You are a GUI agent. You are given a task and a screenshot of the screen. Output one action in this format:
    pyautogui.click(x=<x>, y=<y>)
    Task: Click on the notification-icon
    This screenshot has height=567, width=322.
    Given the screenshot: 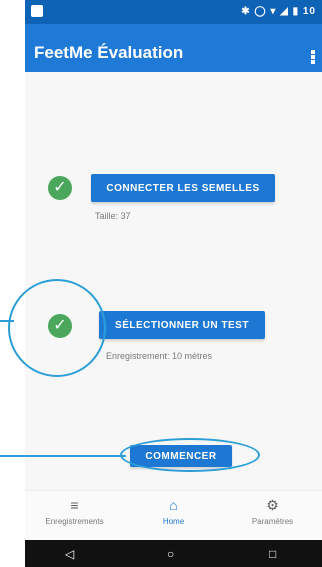 What is the action you would take?
    pyautogui.click(x=37, y=11)
    